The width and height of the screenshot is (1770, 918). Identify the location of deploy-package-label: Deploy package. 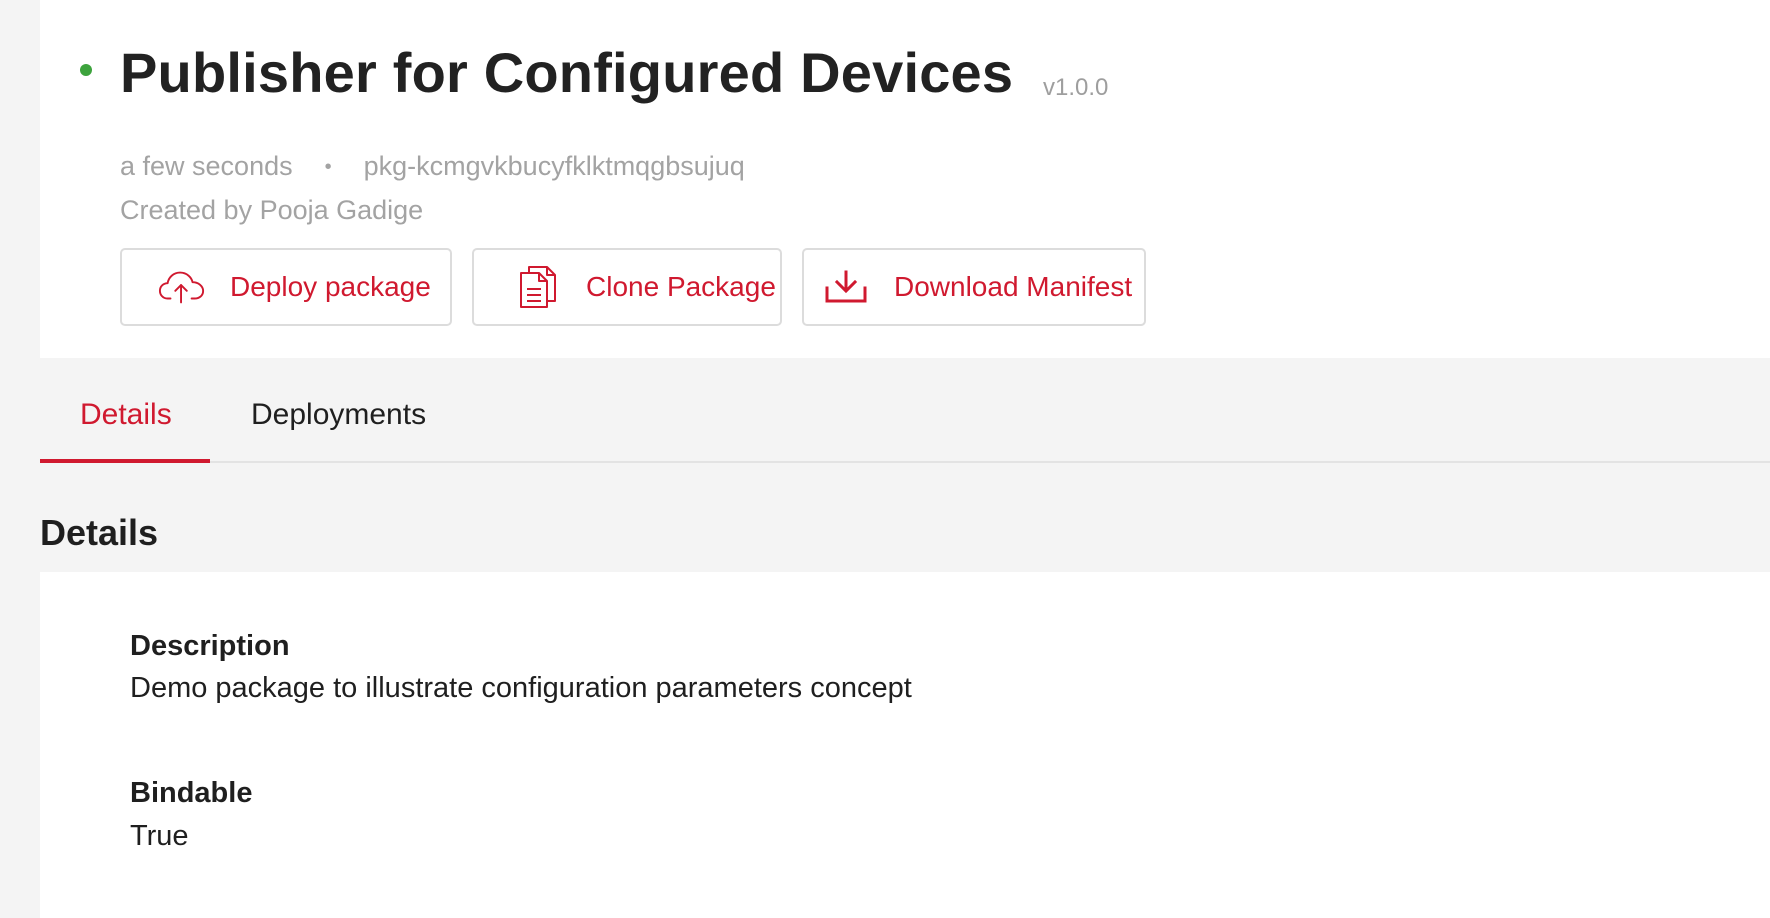
(330, 286).